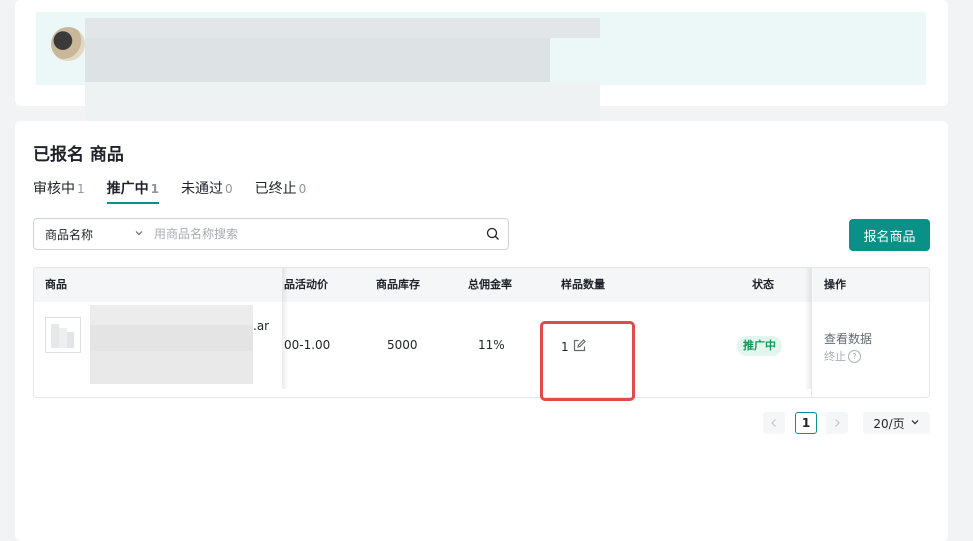 The image size is (973, 541). I want to click on tab-promoting: 推广中 1, so click(133, 191).